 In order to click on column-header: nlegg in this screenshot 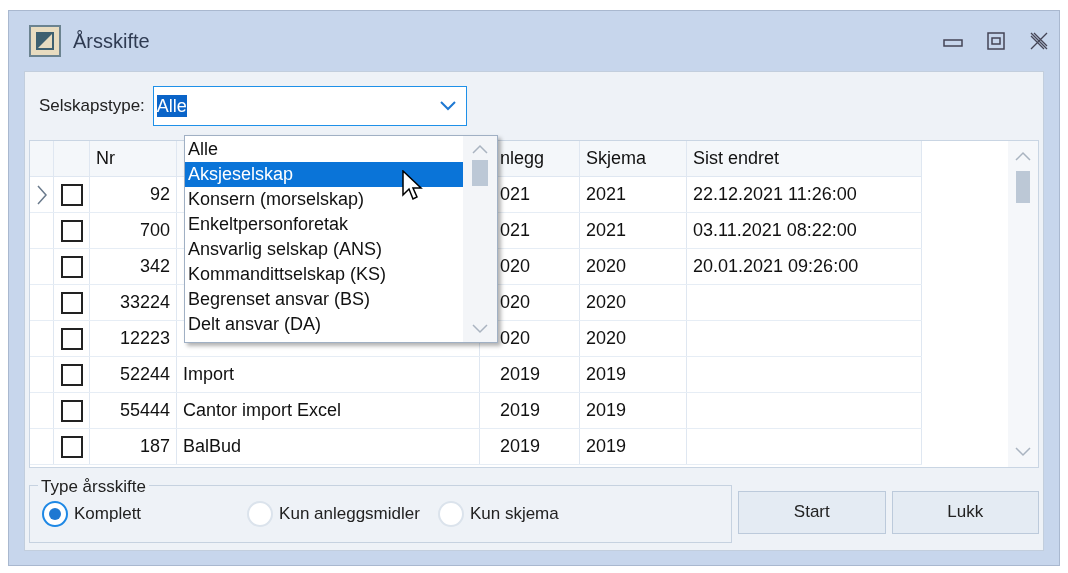, I will do `click(522, 158)`.